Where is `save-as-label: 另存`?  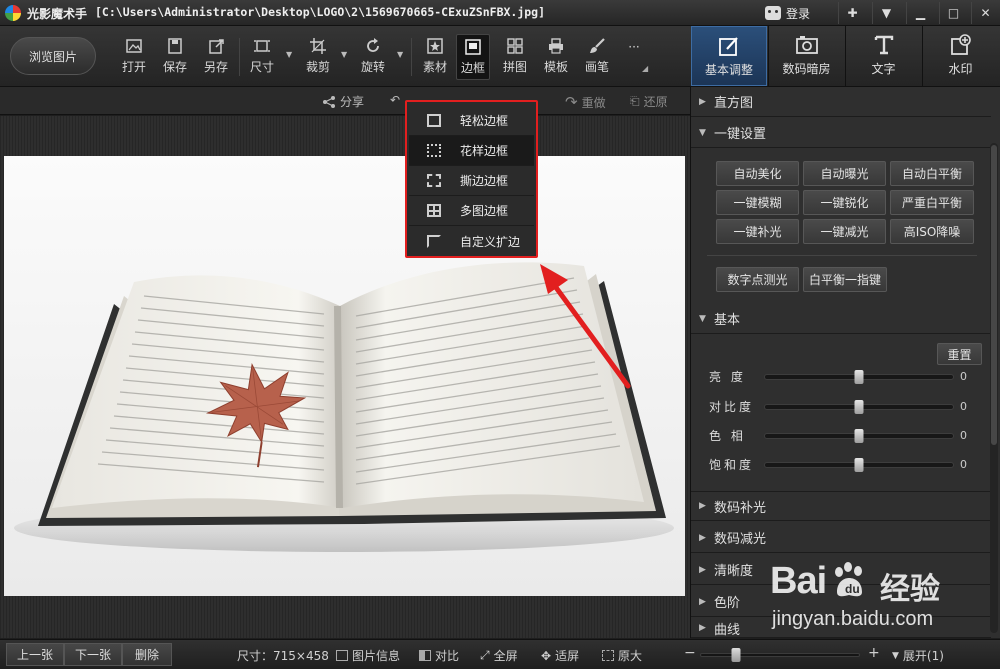 save-as-label: 另存 is located at coordinates (215, 67).